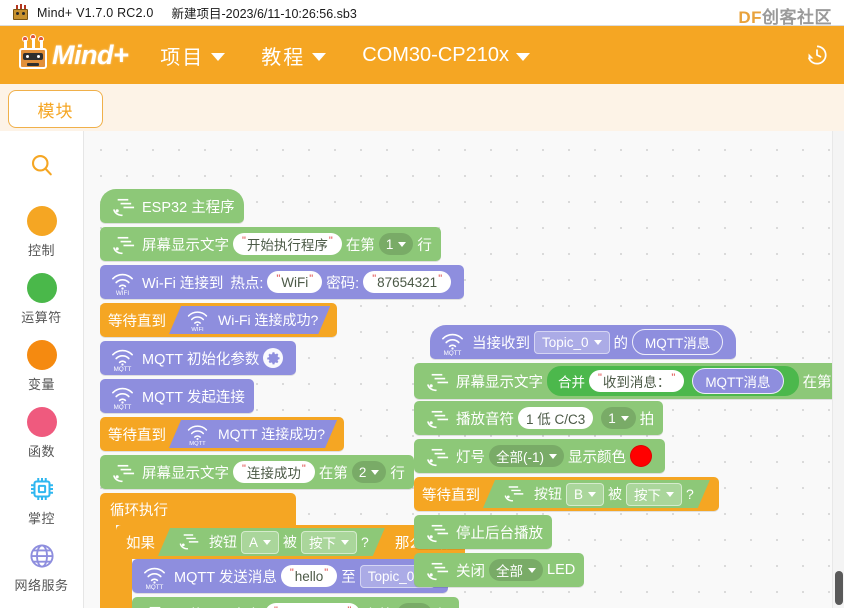 This screenshot has width=844, height=608. Describe the element at coordinates (225, 577) in the screenshot. I see `block-mqtt-publish-label: MQTT 发送消息` at that location.